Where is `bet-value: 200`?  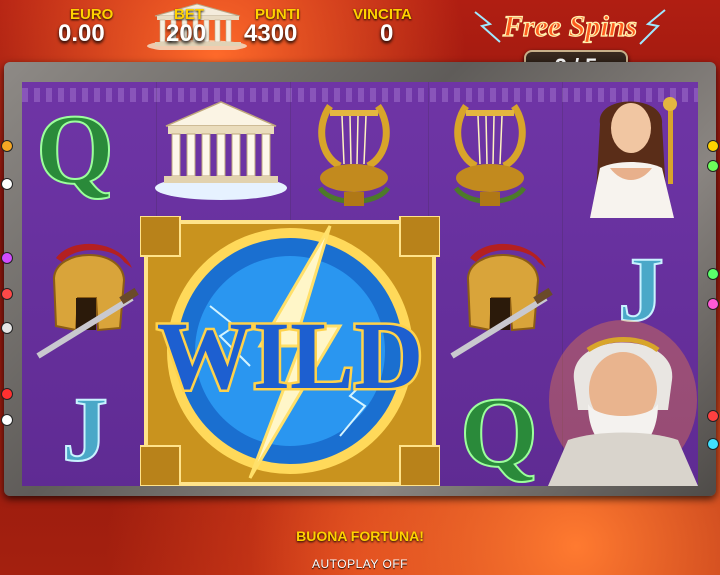 bet-value: 200 is located at coordinates (186, 33).